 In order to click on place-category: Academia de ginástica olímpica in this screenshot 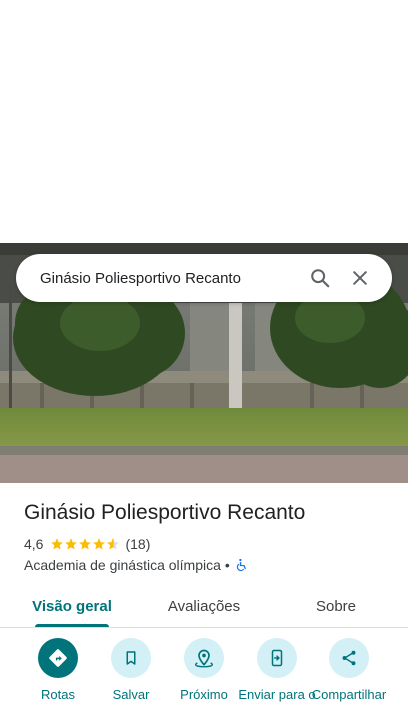, I will do `click(122, 565)`.